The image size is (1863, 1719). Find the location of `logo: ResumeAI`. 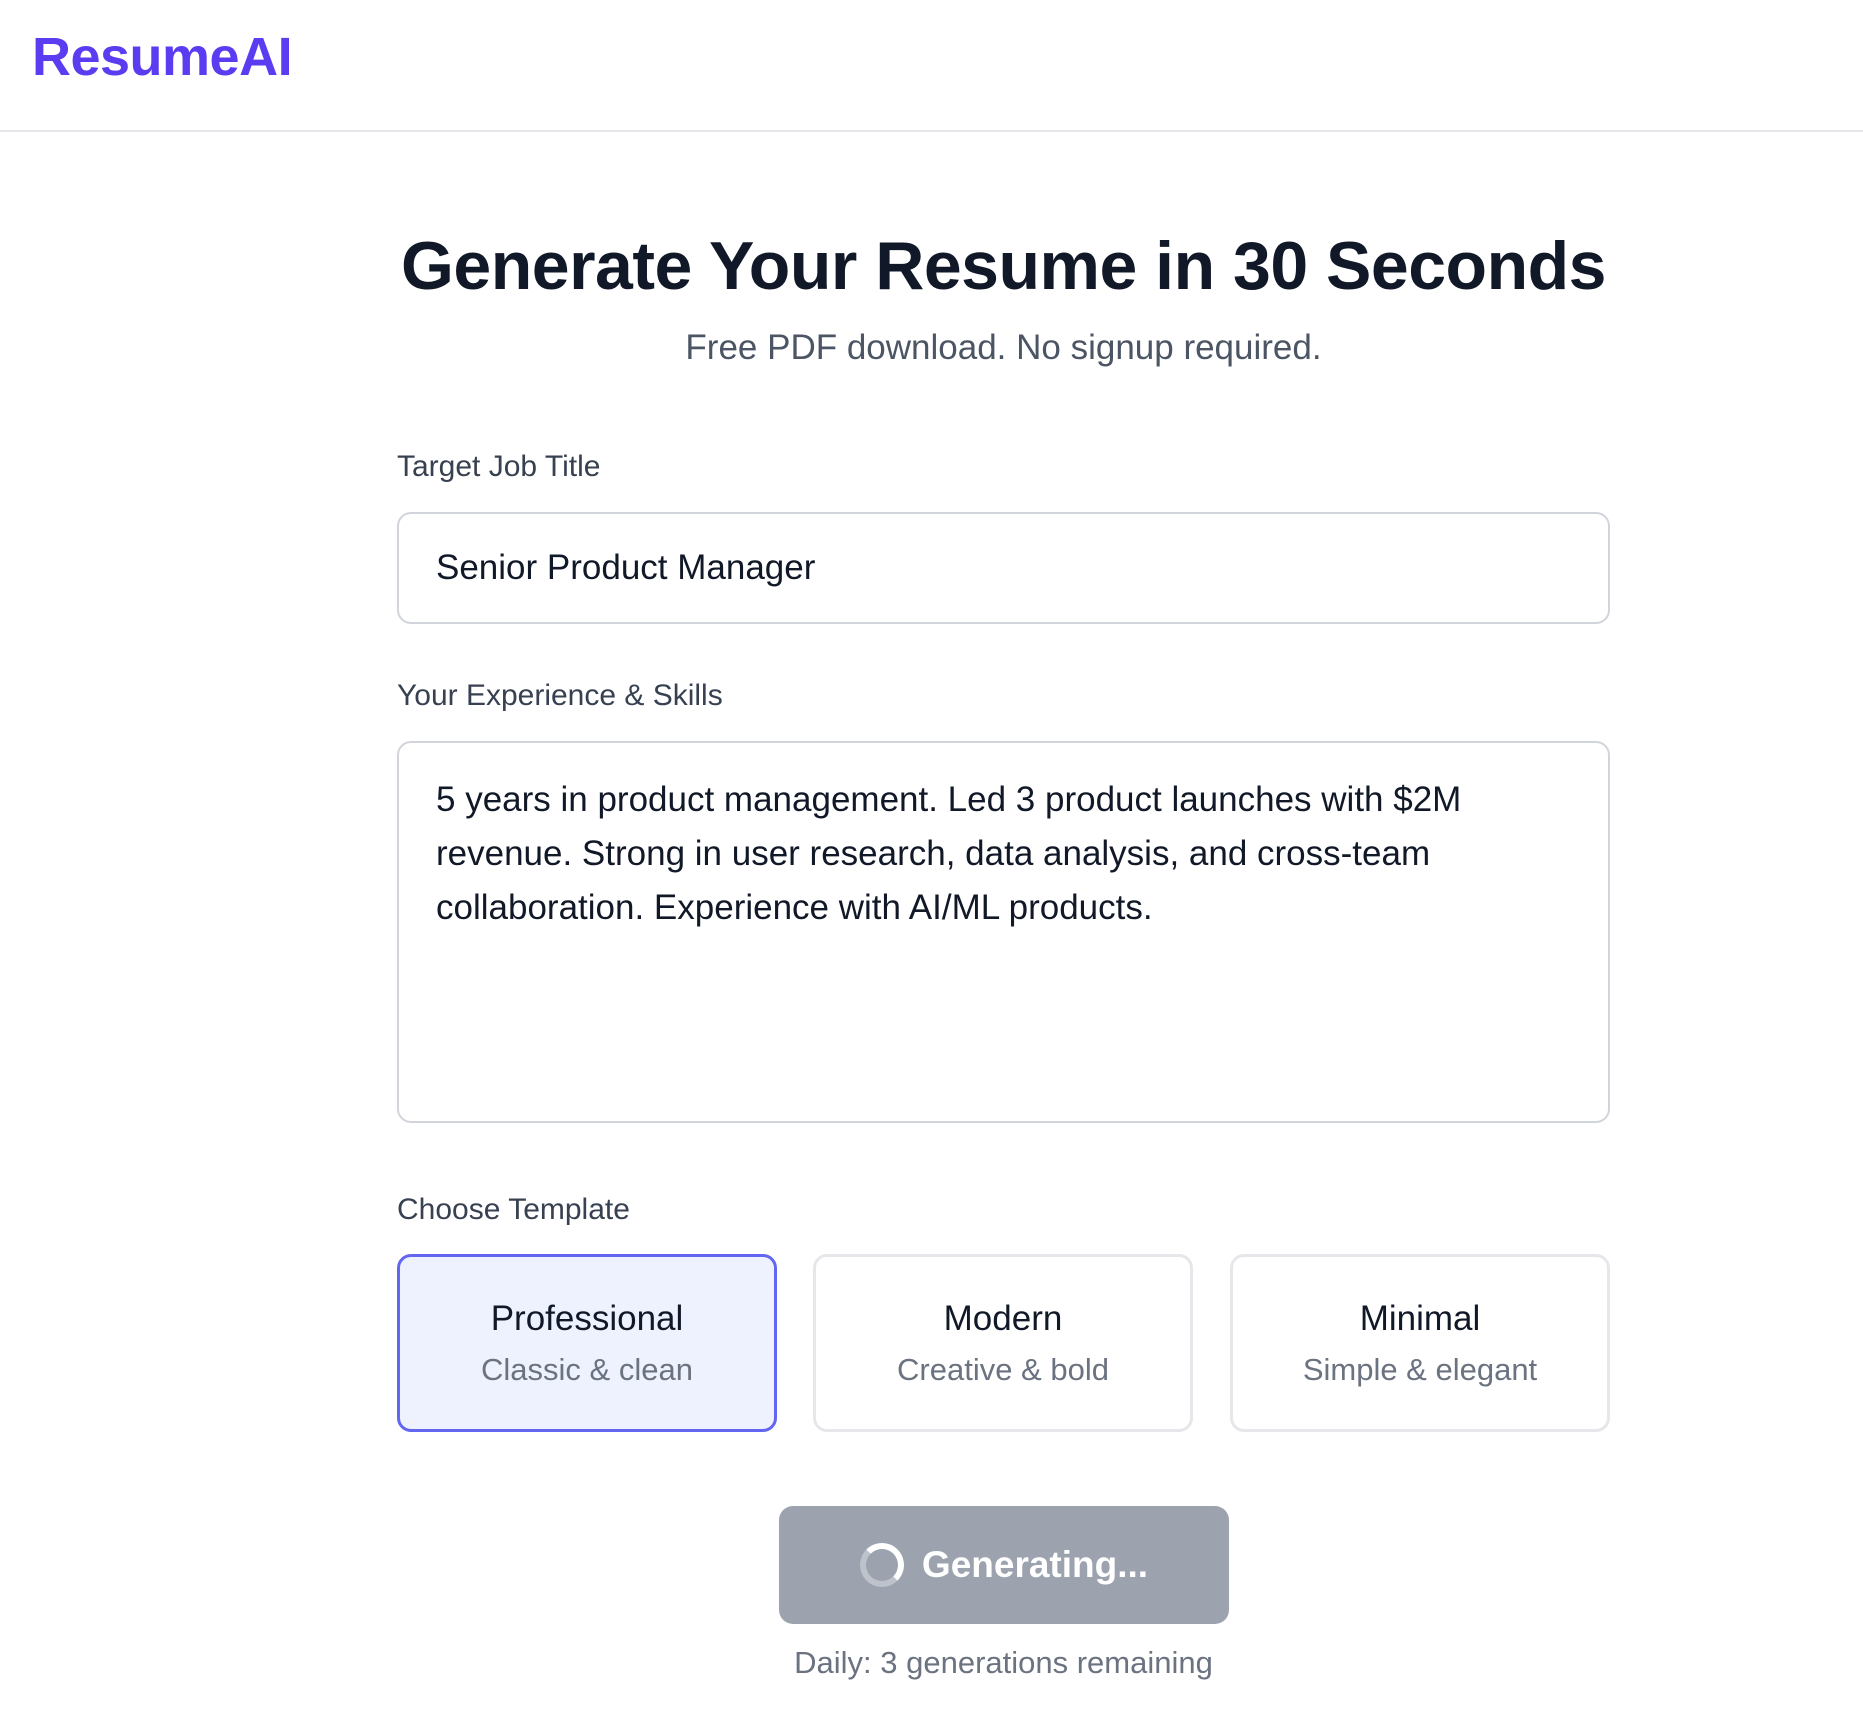

logo: ResumeAI is located at coordinates (162, 57).